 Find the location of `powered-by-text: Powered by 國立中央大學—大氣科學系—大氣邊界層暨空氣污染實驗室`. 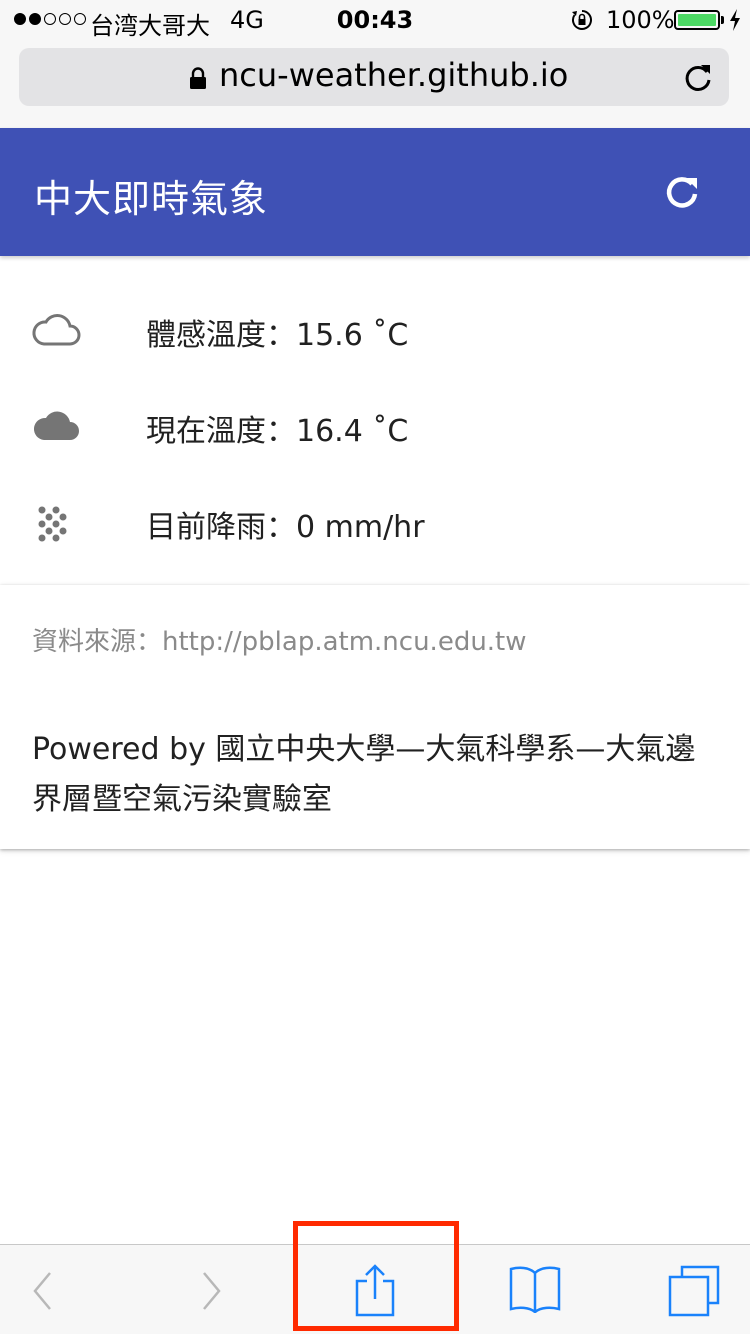

powered-by-text: Powered by 國立中央大學—大氣科學系—大氣邊界層暨空氣污染實驗室 is located at coordinates (364, 774).